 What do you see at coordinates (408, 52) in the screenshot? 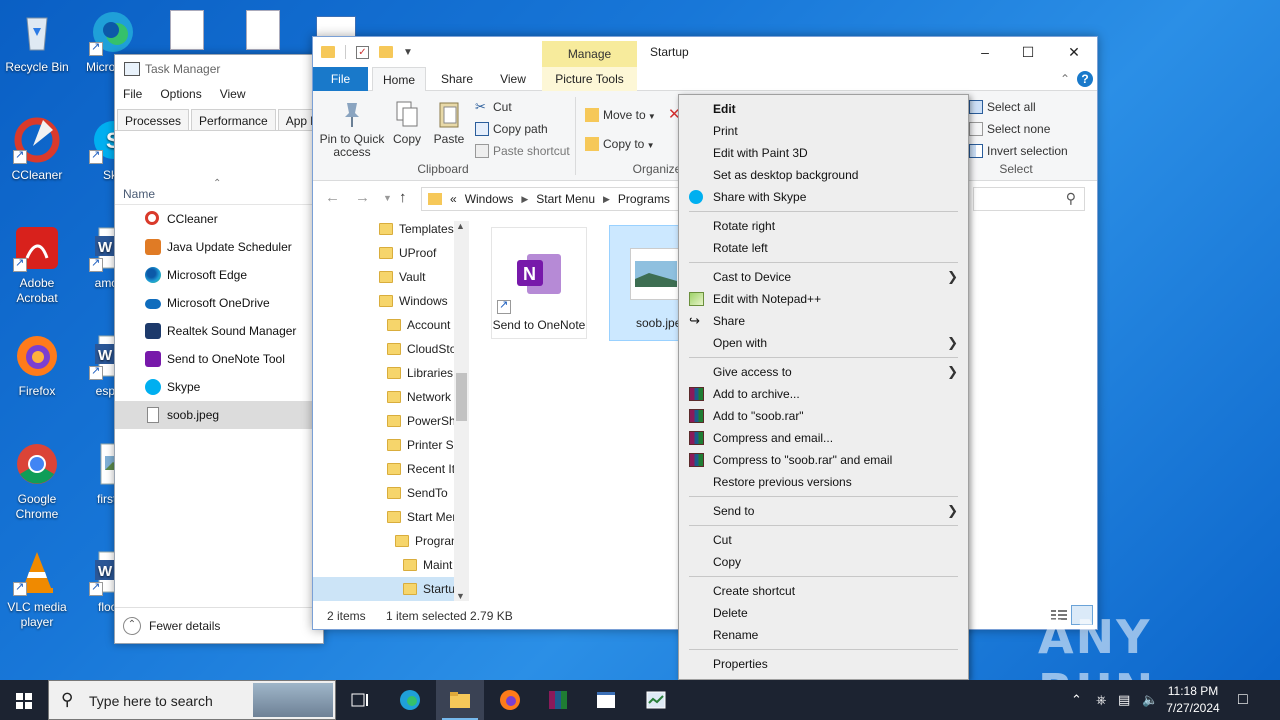
I see `customize-toolbar-icon: ▼` at bounding box center [408, 52].